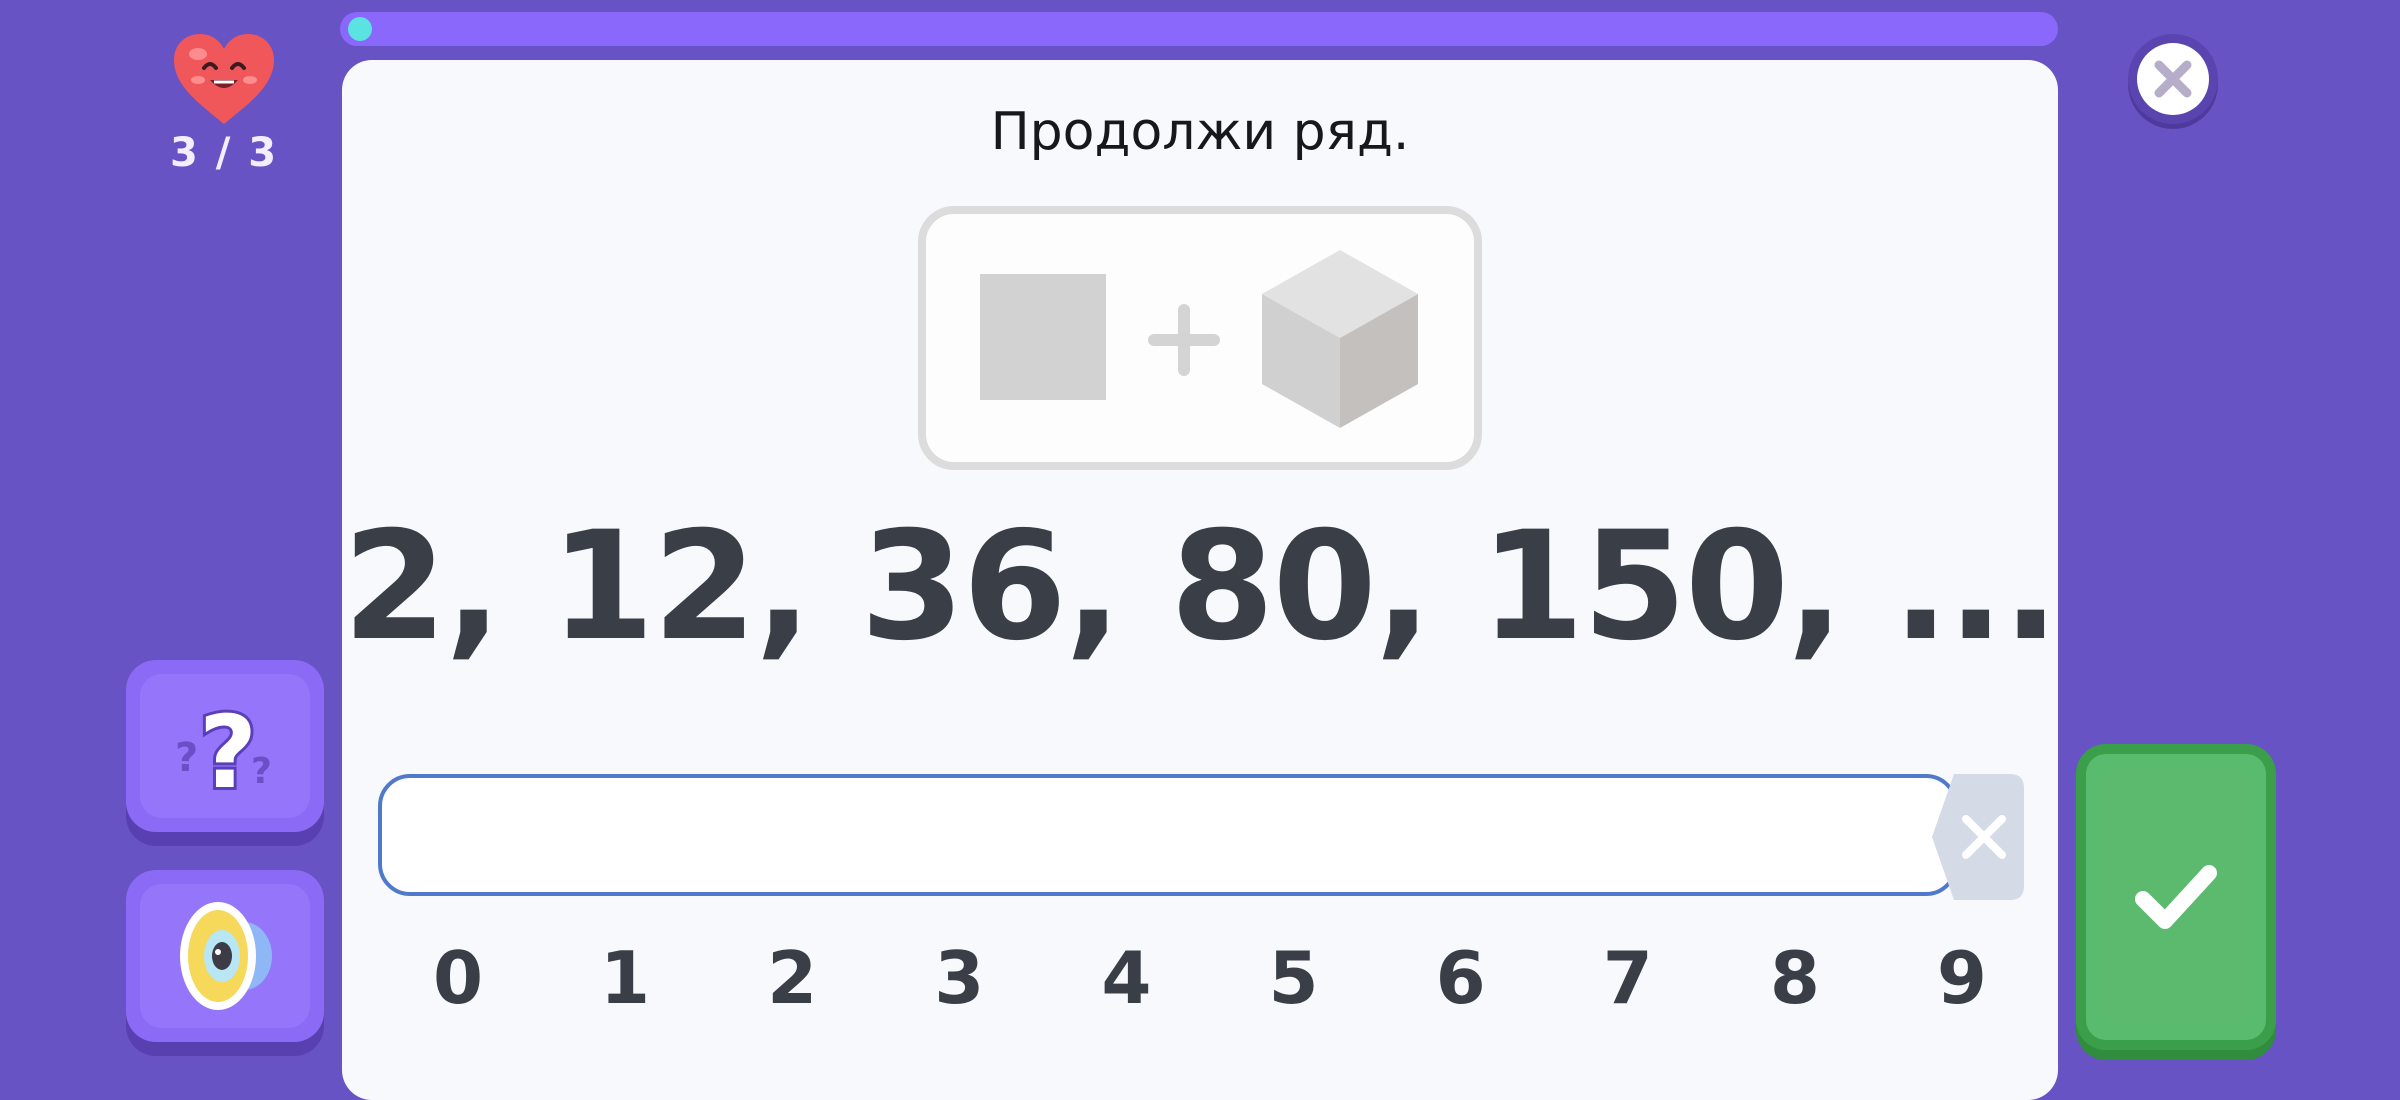 The height and width of the screenshot is (1100, 2400). What do you see at coordinates (1962, 986) in the screenshot?
I see `digit-key-9: 9` at bounding box center [1962, 986].